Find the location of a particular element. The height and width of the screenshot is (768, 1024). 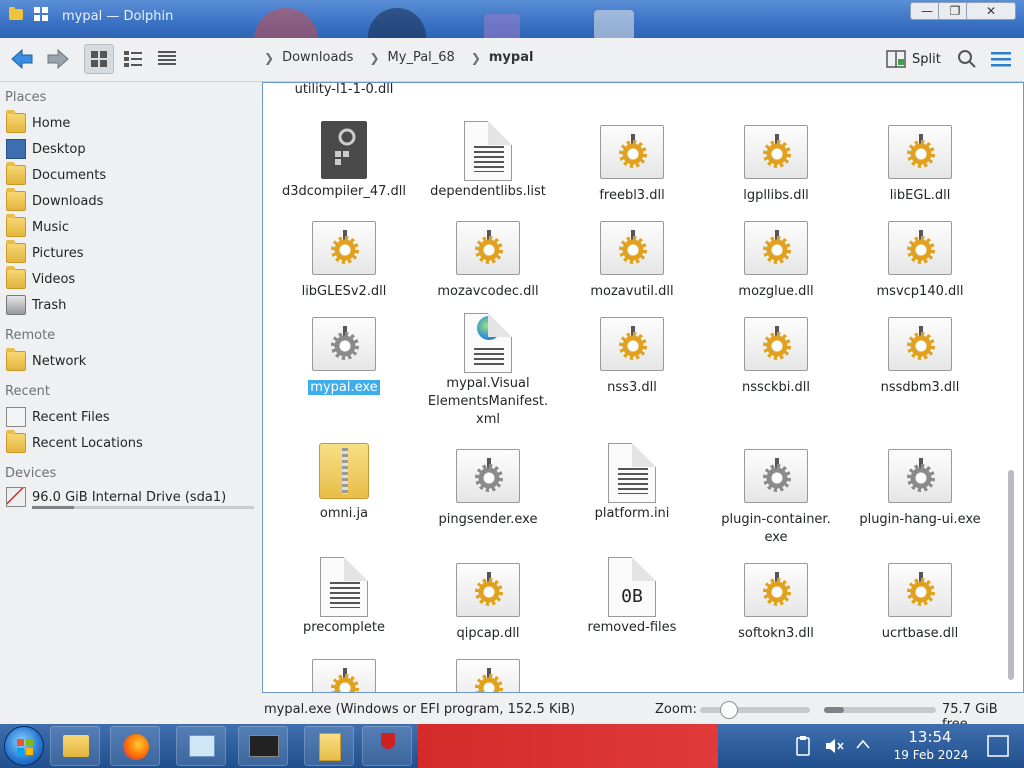

compact-view-button is located at coordinates (133, 59).